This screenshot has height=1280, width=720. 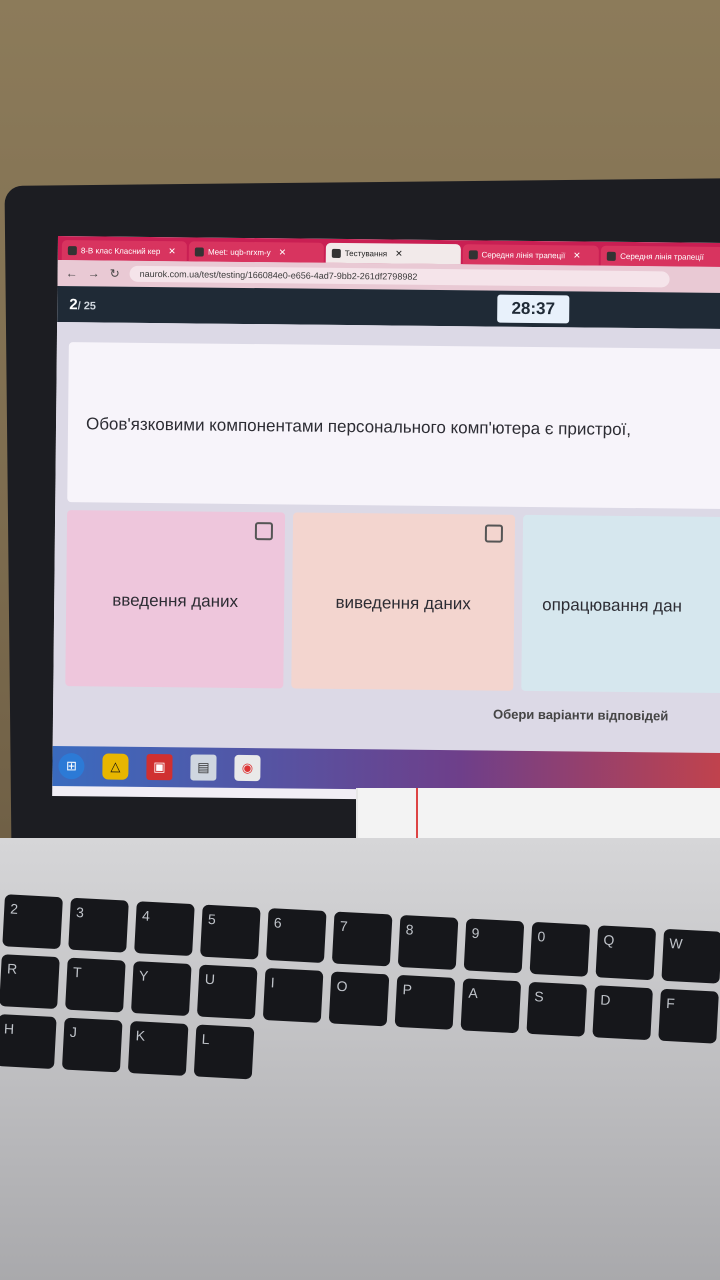 I want to click on answer-option: виведення даних, so click(x=403, y=601).